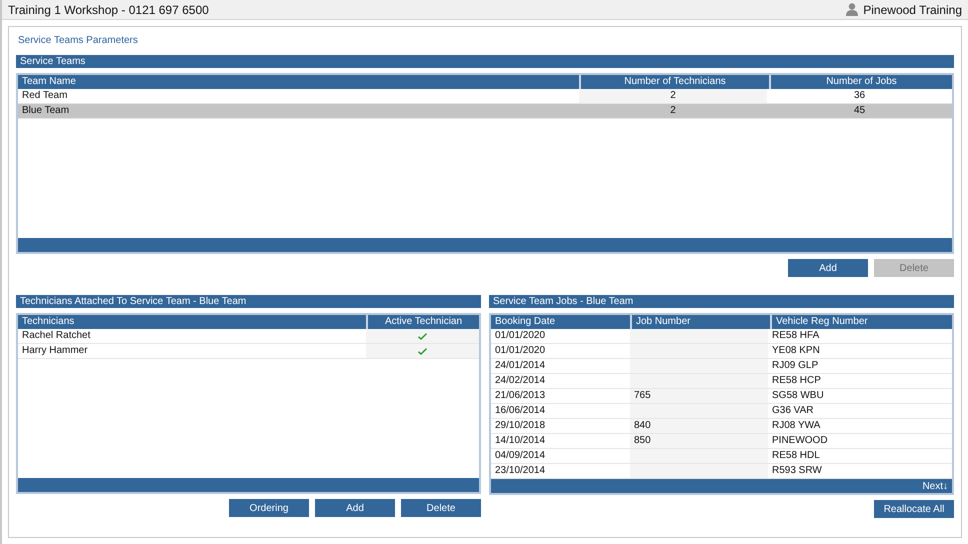  What do you see at coordinates (44, 96) in the screenshot?
I see `table-cell-text: Red Team` at bounding box center [44, 96].